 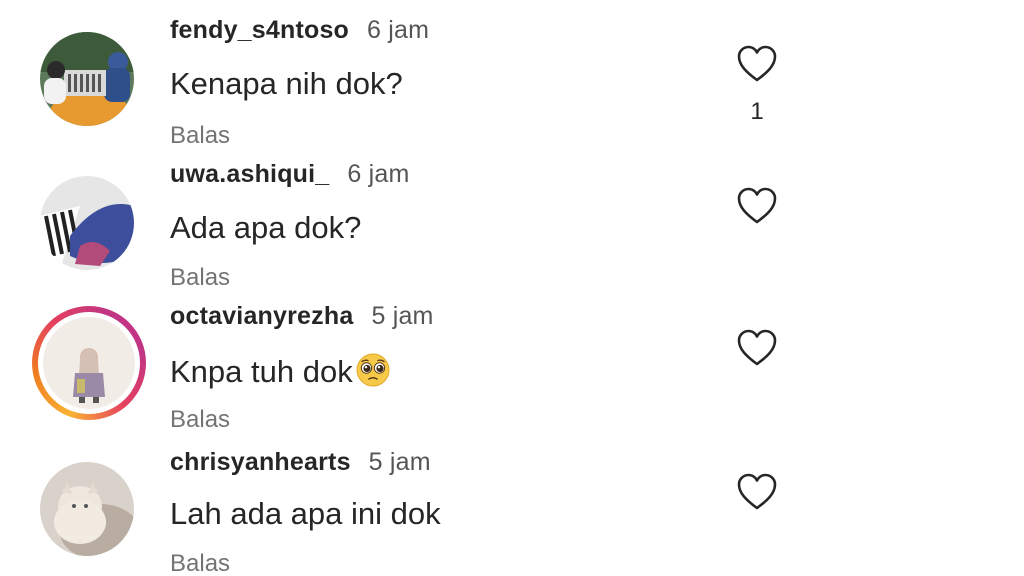 I want to click on comment-text: Knpa tuh dok, so click(x=280, y=371).